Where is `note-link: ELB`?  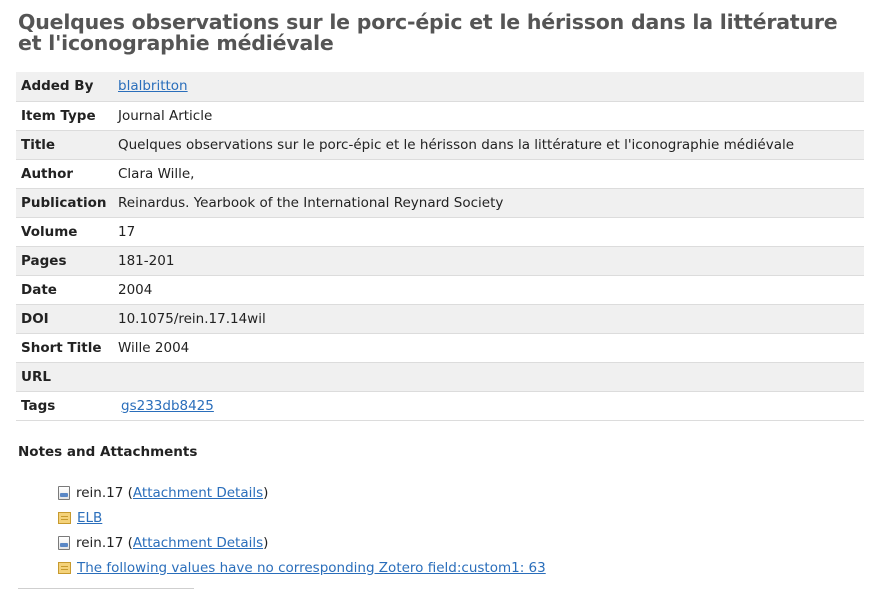
note-link: ELB is located at coordinates (89, 518).